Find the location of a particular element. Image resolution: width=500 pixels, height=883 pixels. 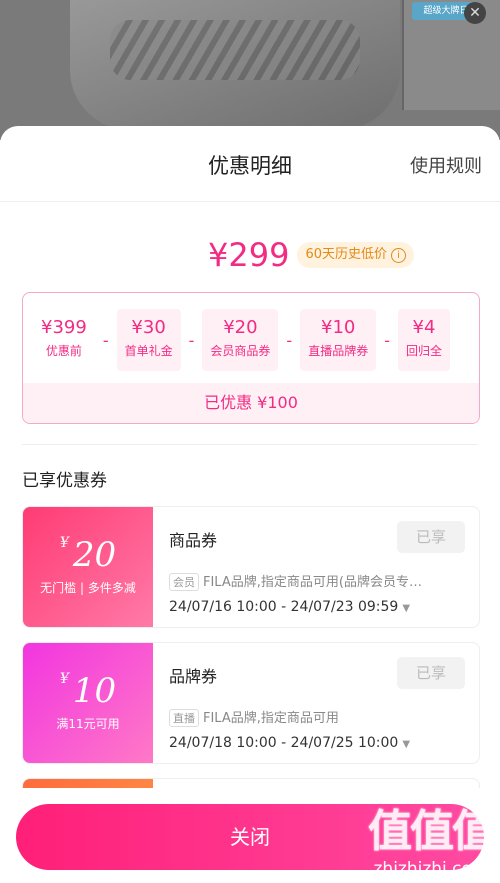

coupon-tag: 直播 is located at coordinates (184, 718).